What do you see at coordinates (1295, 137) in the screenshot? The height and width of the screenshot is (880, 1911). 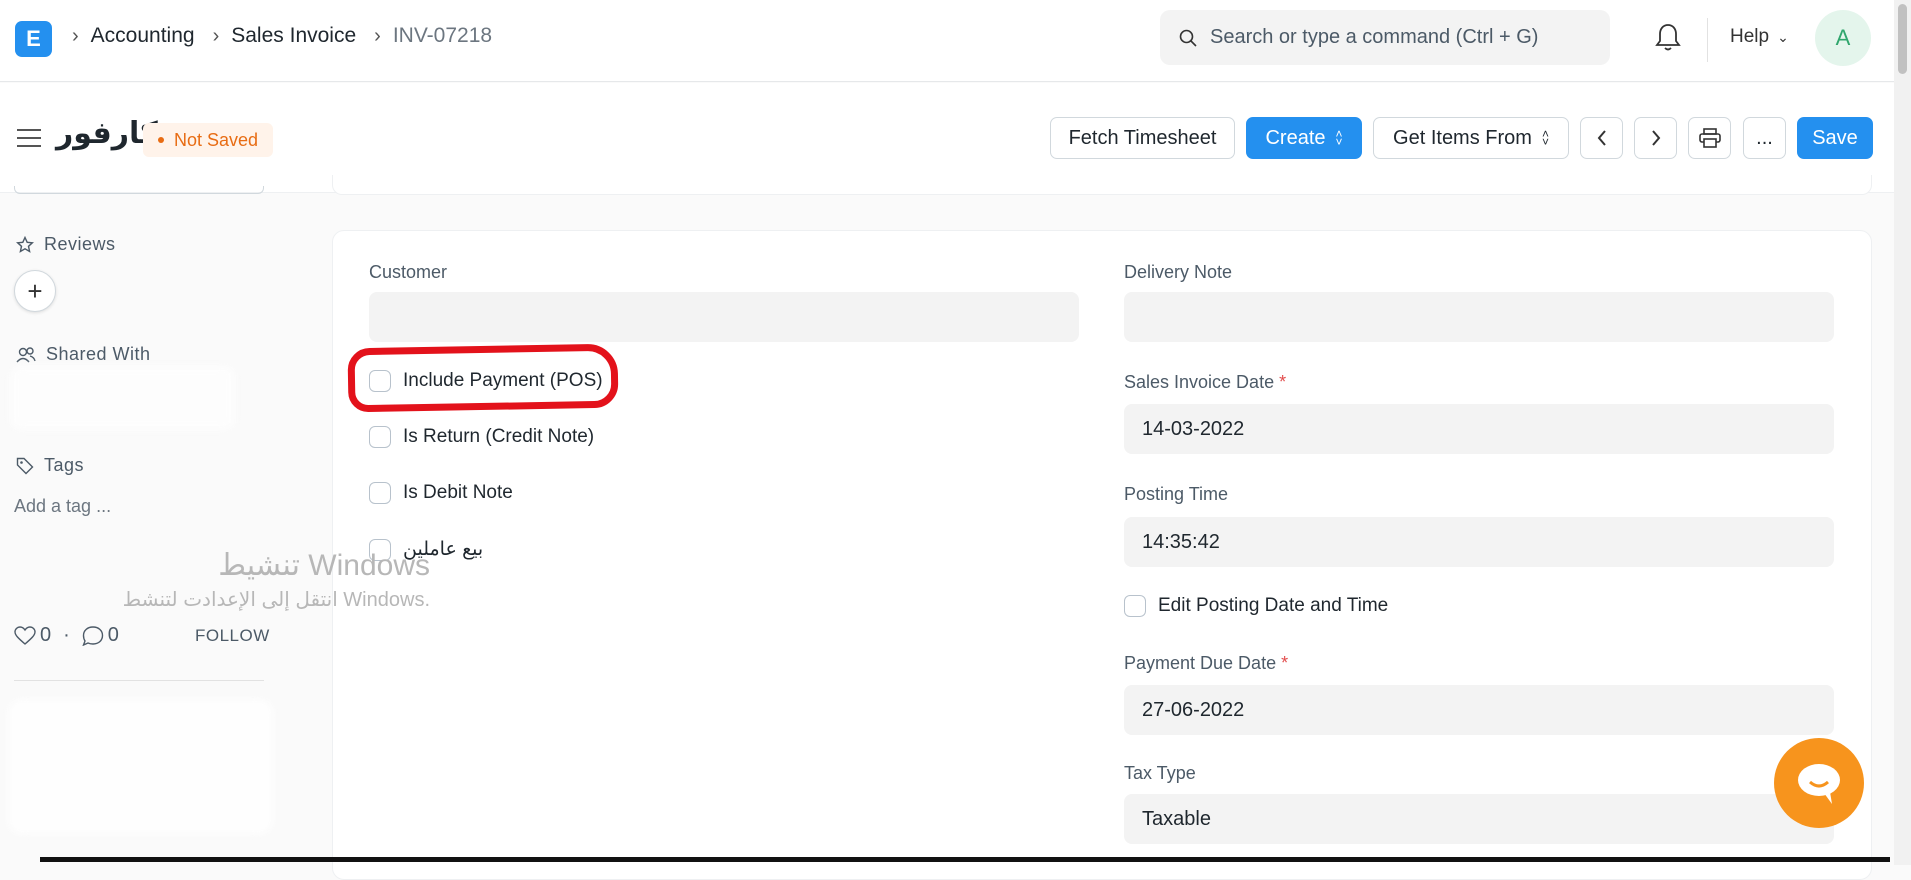 I see `create-label: Create` at bounding box center [1295, 137].